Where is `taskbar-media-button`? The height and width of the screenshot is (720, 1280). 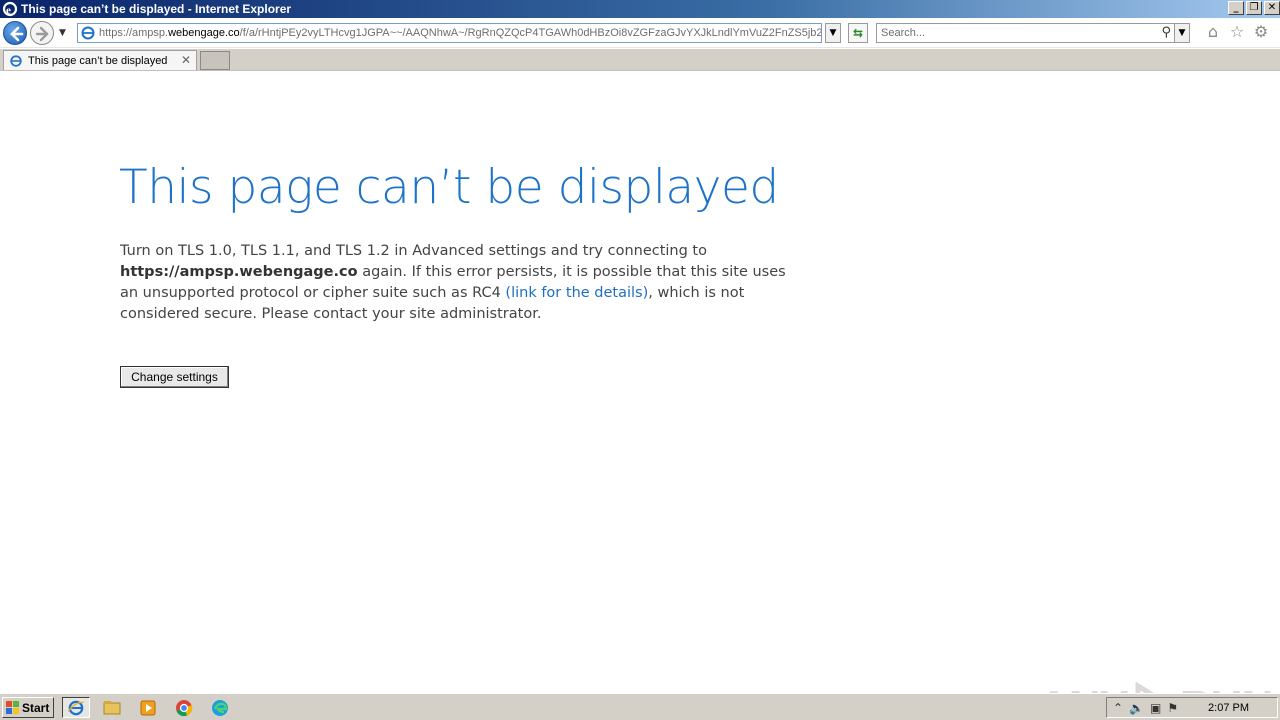
taskbar-media-button is located at coordinates (148, 707).